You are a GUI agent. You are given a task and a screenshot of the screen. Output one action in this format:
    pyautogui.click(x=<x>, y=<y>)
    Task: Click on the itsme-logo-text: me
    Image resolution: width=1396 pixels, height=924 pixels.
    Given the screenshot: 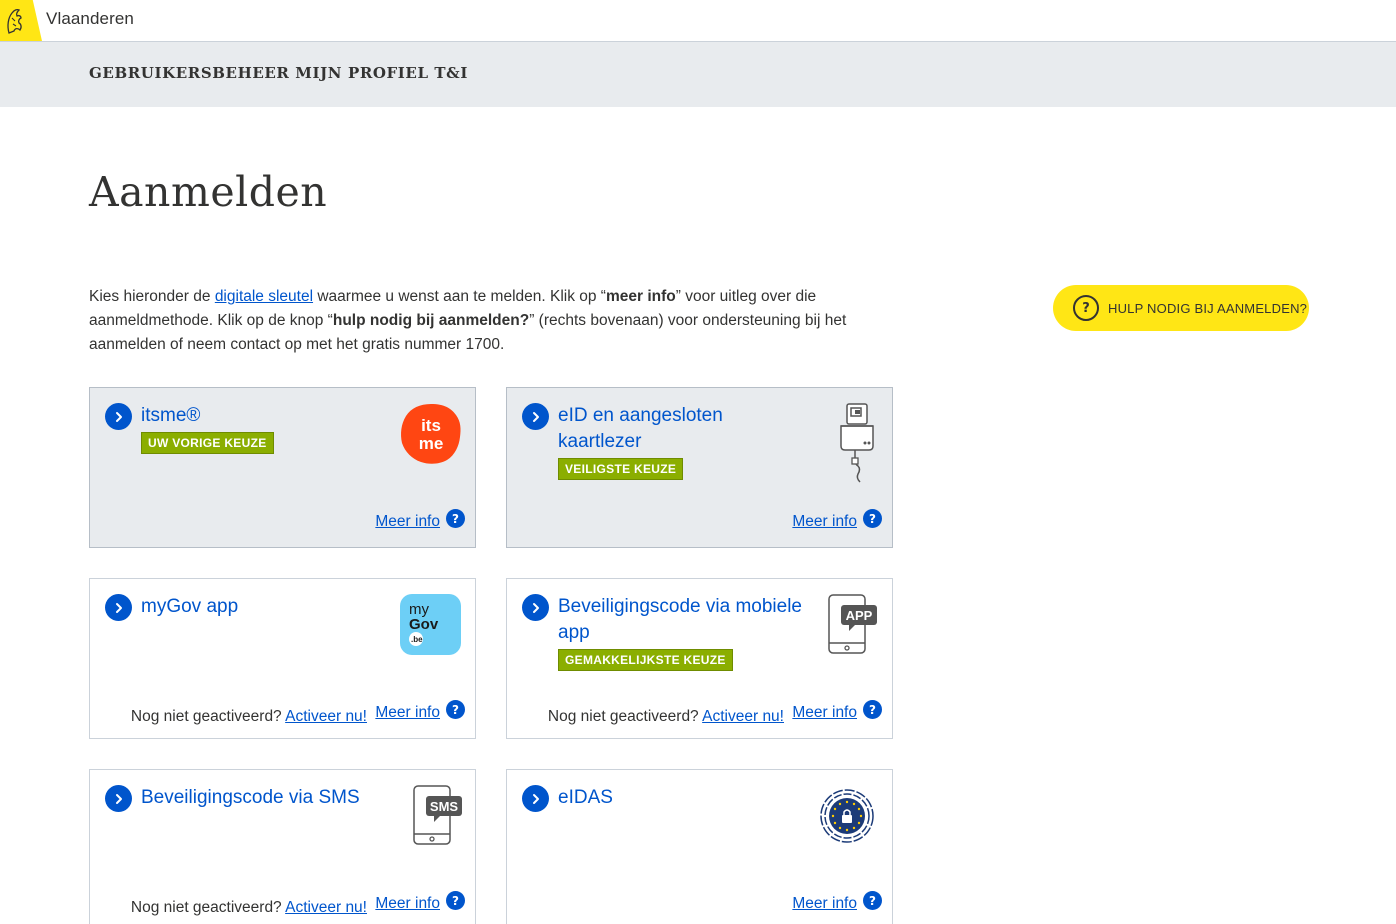 What is the action you would take?
    pyautogui.click(x=431, y=443)
    